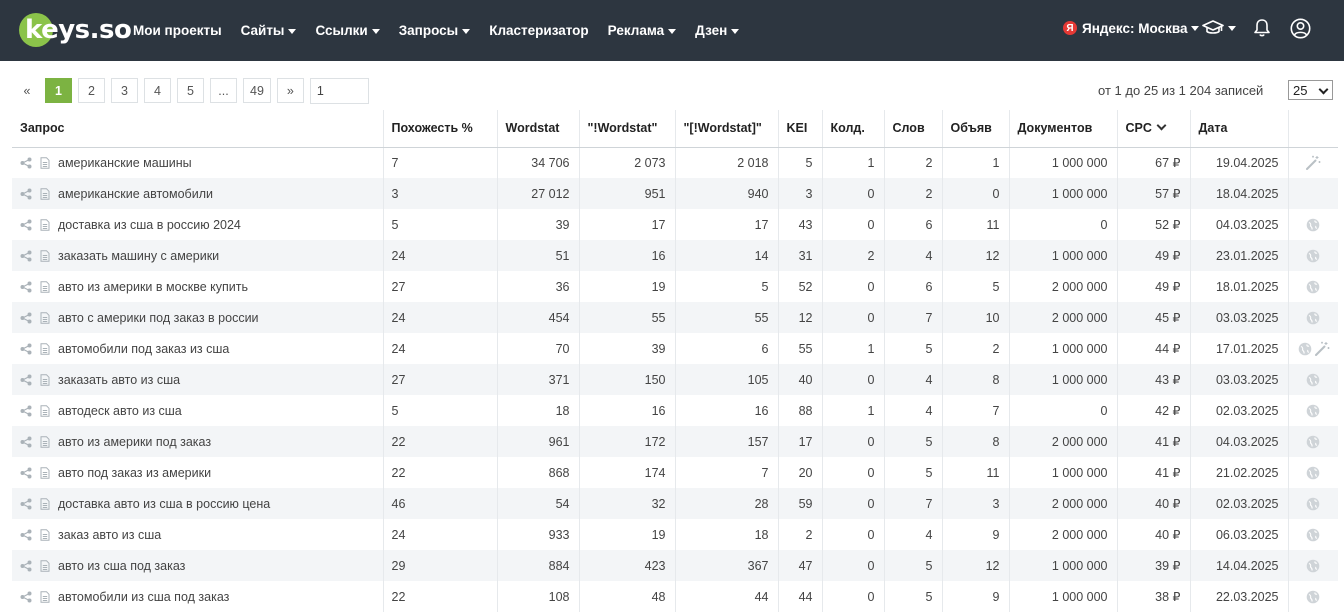  I want to click on column-header-10: CPC, so click(1154, 129).